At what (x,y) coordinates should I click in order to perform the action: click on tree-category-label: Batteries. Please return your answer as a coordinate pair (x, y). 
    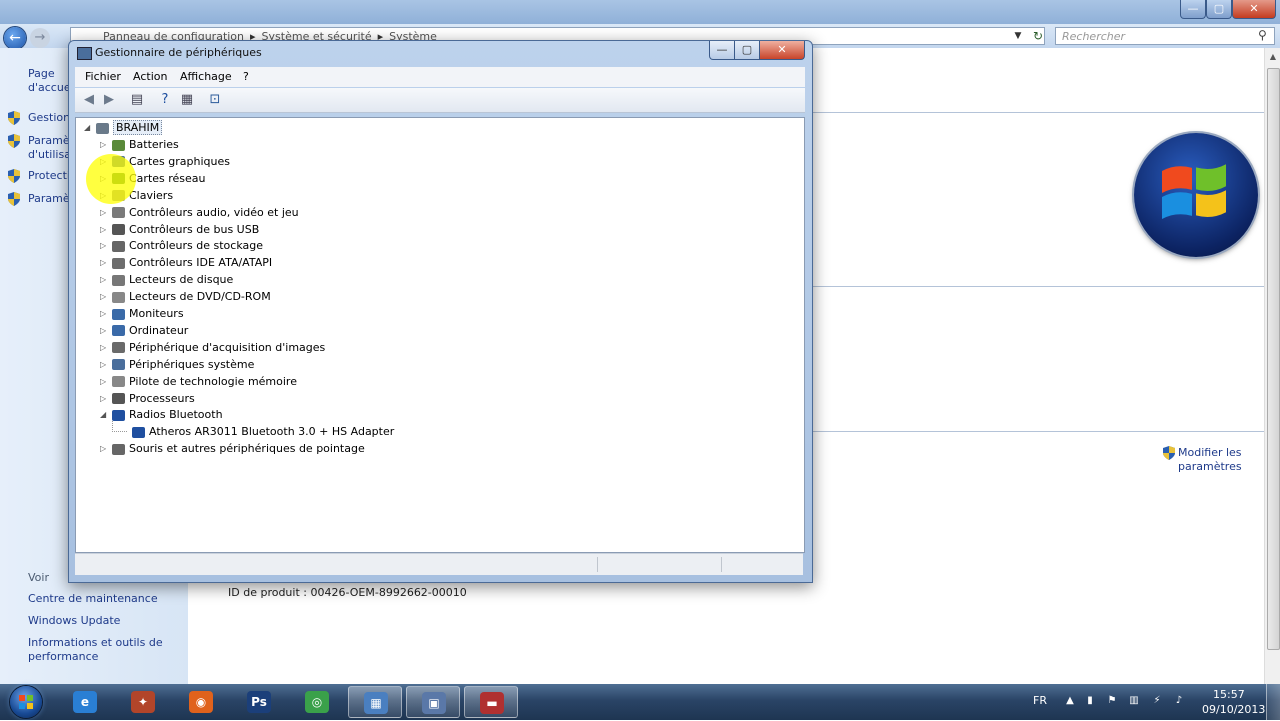
    Looking at the image, I should click on (154, 144).